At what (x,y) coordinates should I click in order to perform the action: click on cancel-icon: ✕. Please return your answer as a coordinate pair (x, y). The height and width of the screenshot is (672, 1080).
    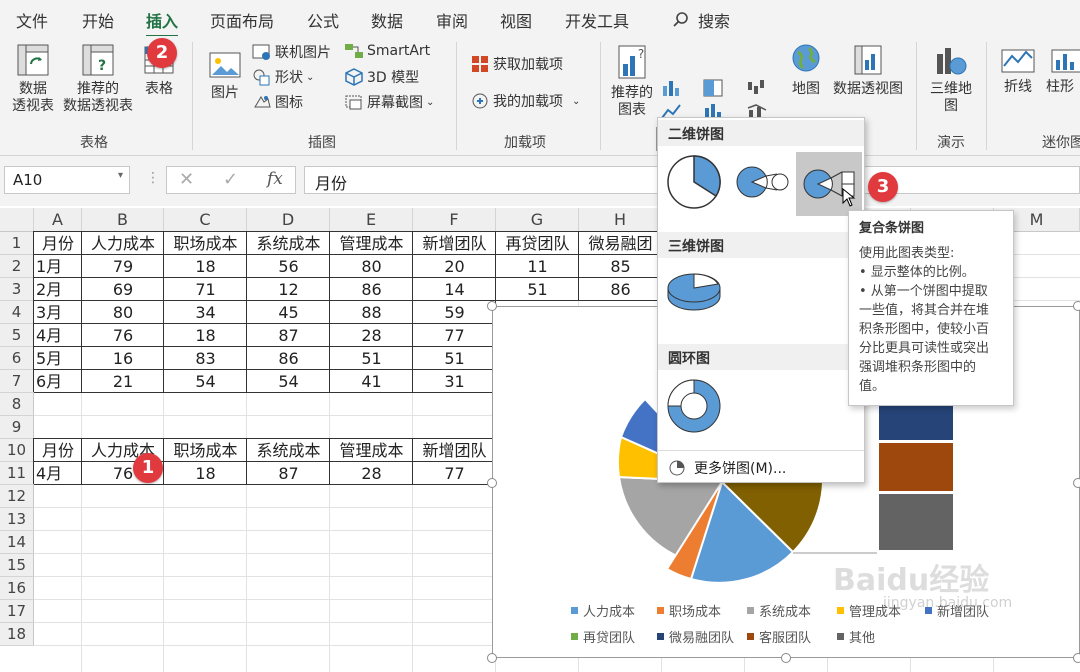
    Looking at the image, I should click on (186, 179).